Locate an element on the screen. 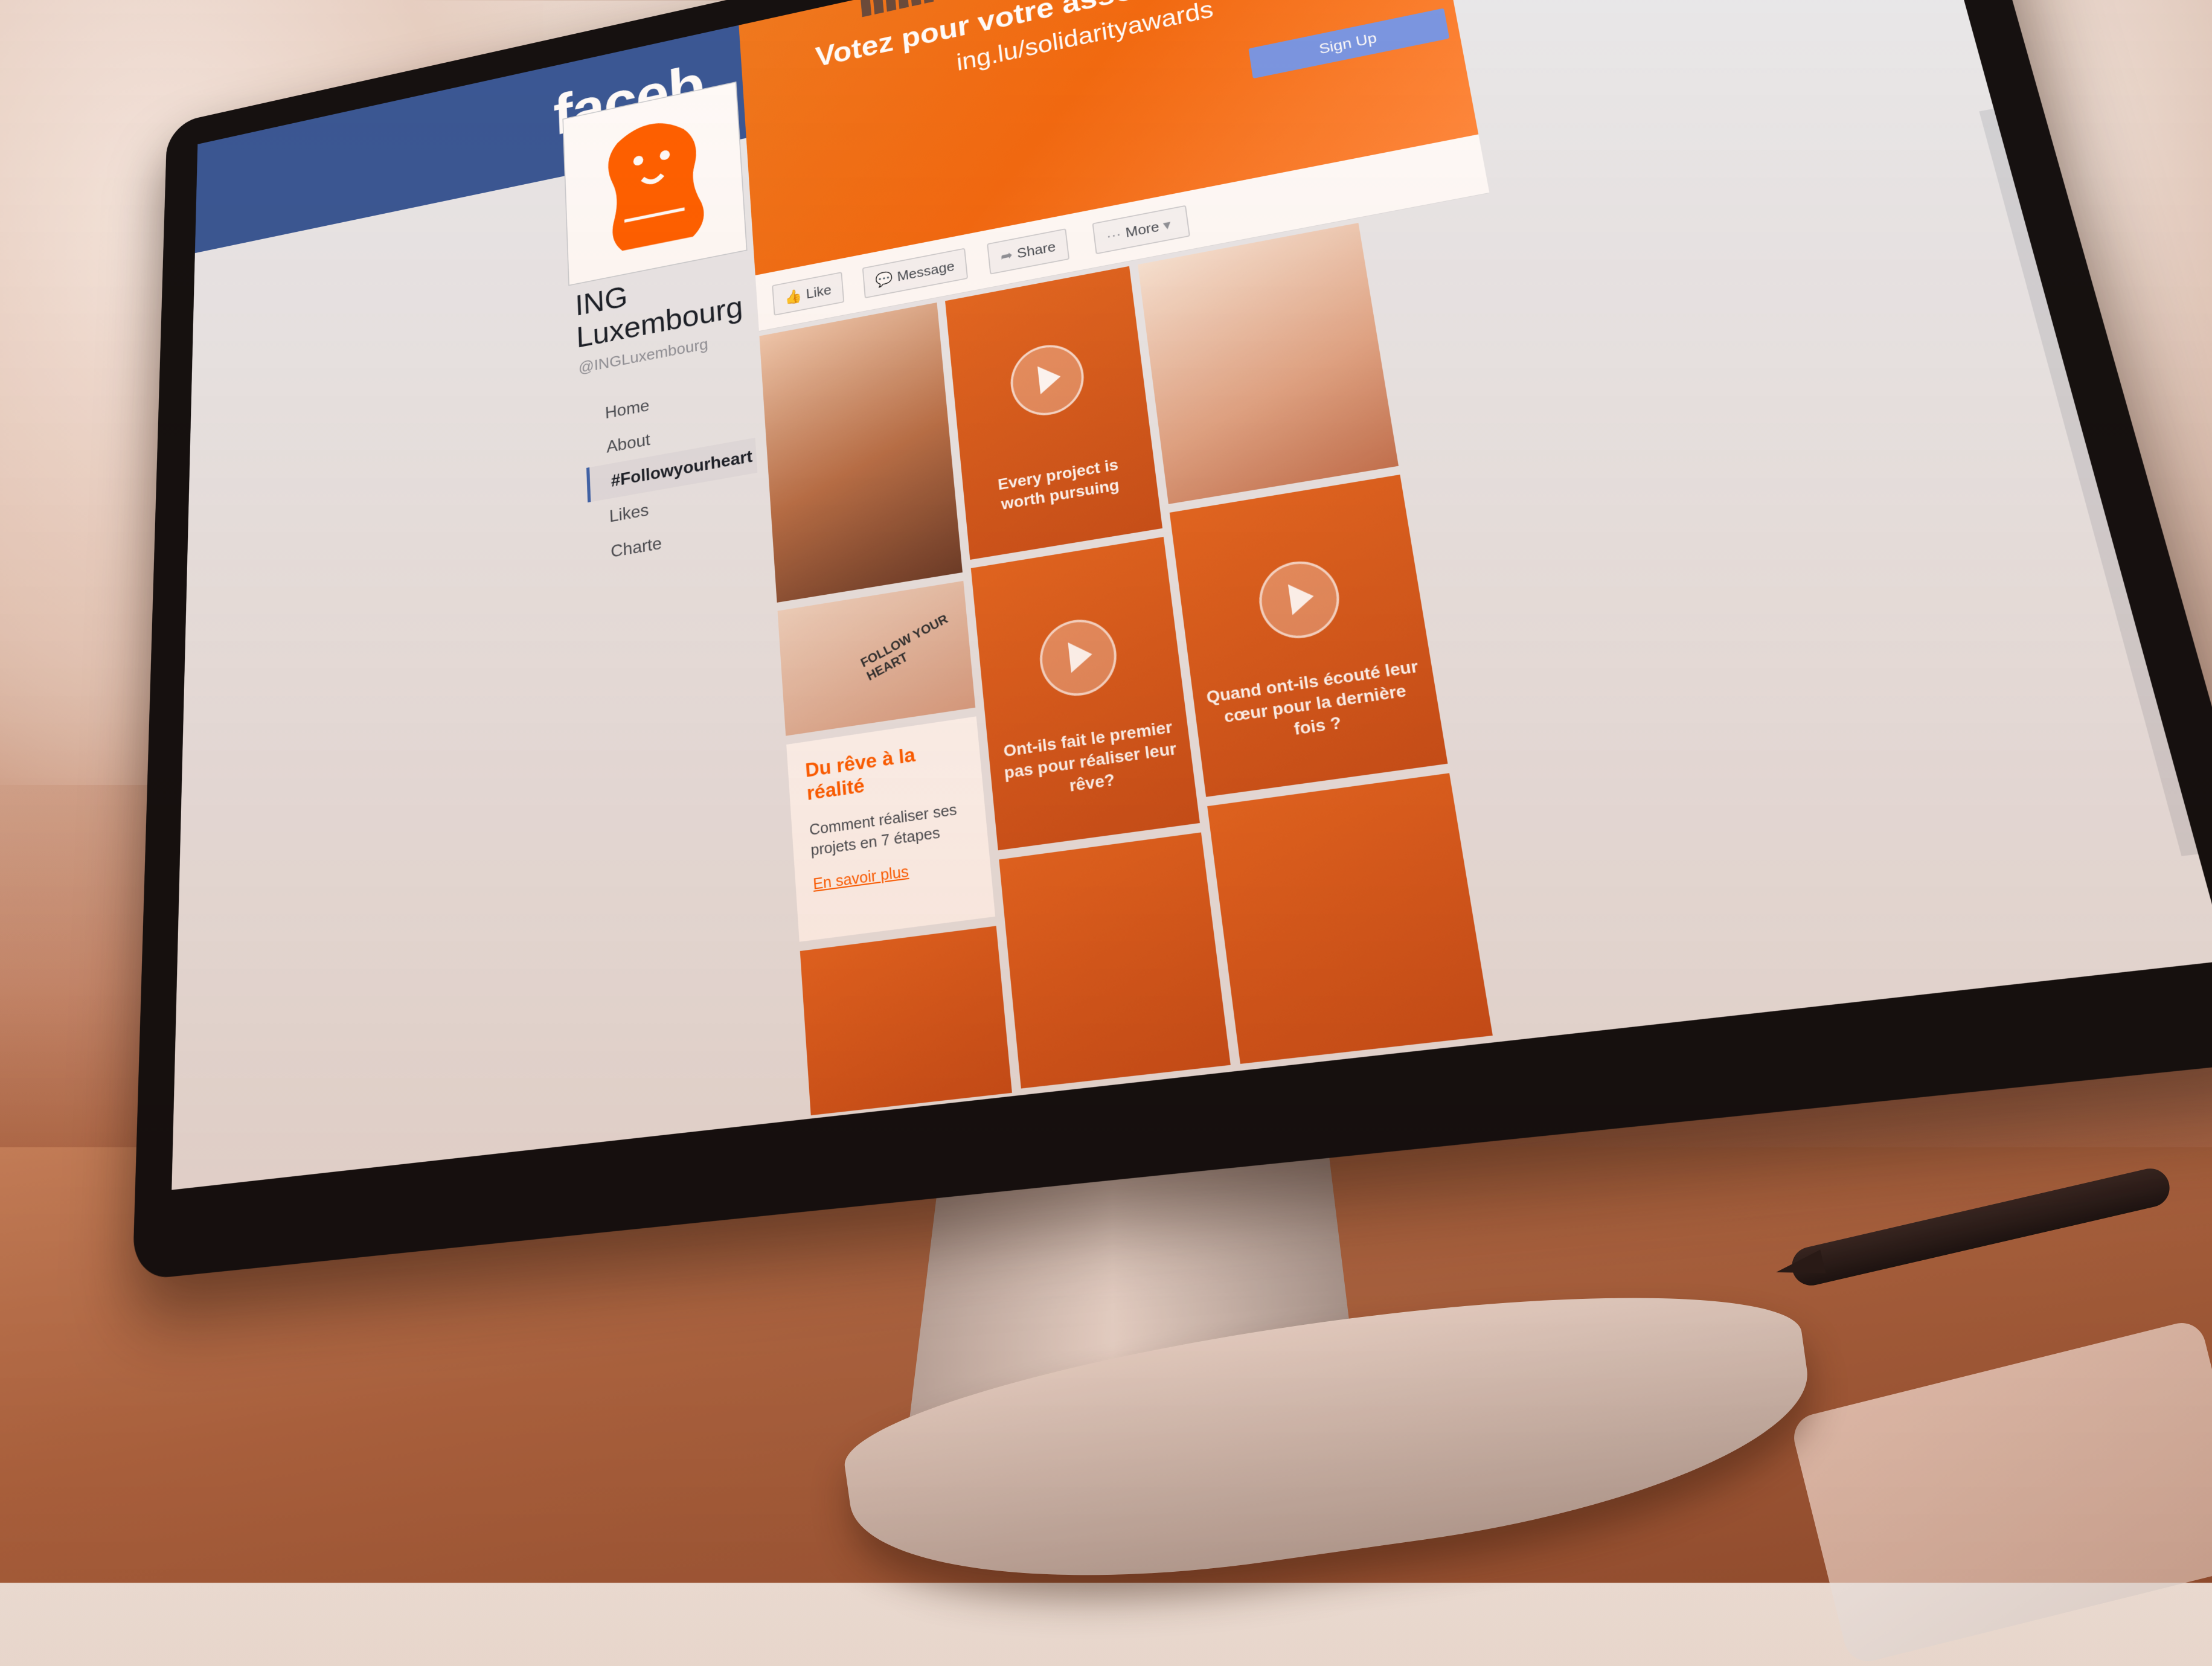 The height and width of the screenshot is (1666, 2212). article-description: Comment réaliser ses projets en 7 étapes is located at coordinates (890, 829).